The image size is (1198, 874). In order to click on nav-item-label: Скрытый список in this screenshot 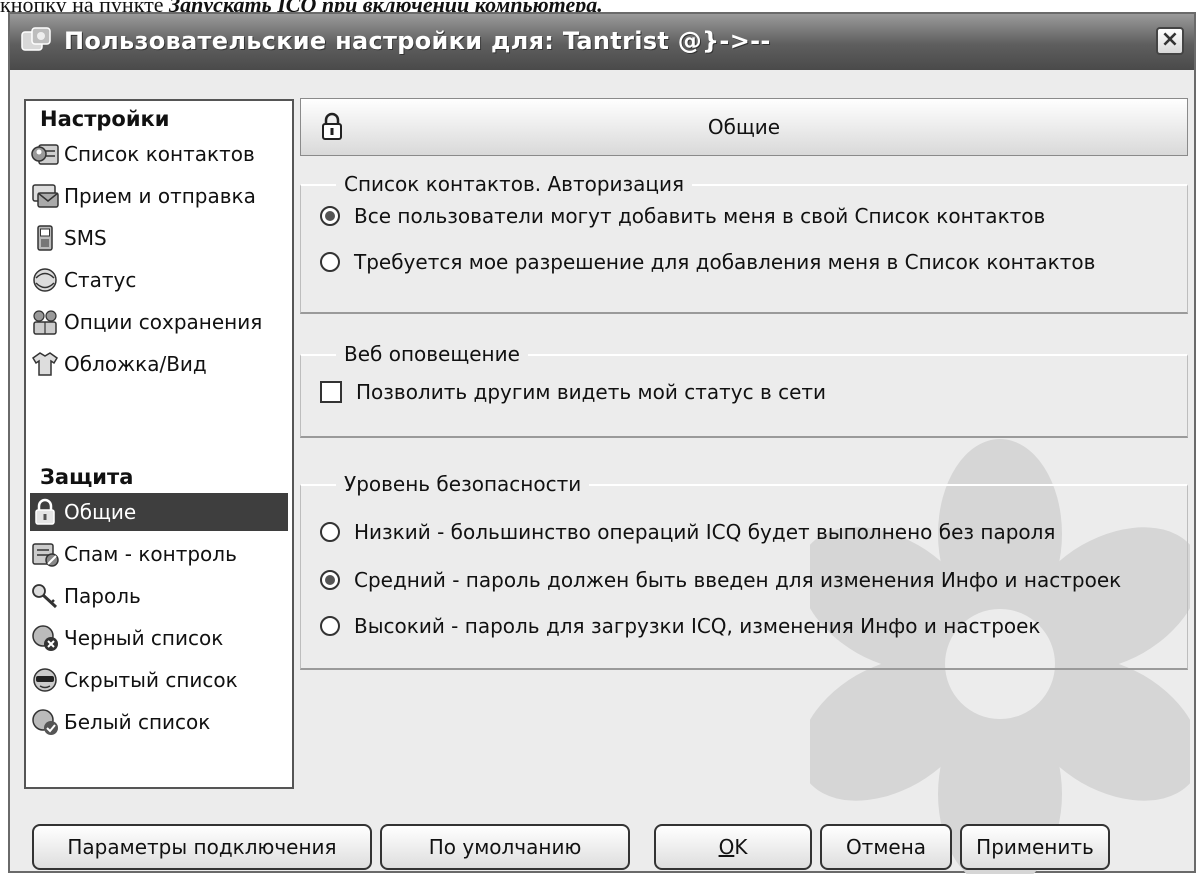, I will do `click(151, 680)`.